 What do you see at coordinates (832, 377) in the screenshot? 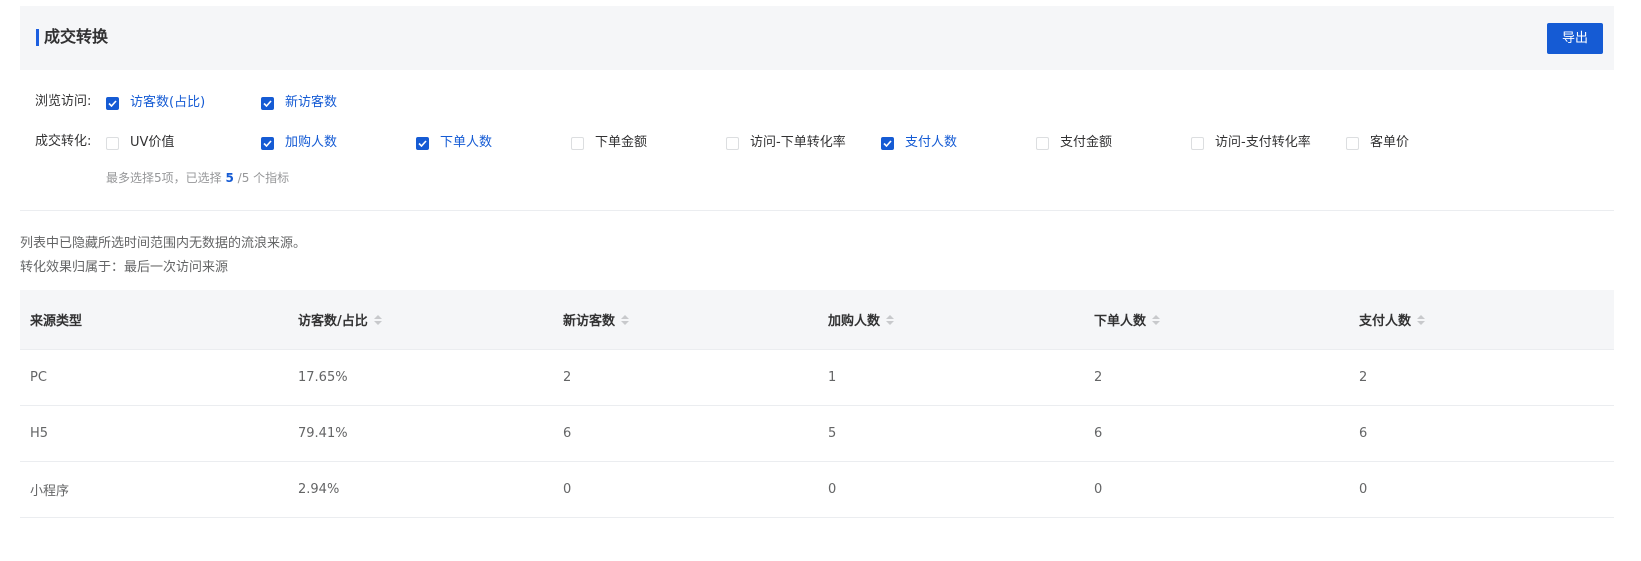
I see `cell-add-cart-users: 1` at bounding box center [832, 377].